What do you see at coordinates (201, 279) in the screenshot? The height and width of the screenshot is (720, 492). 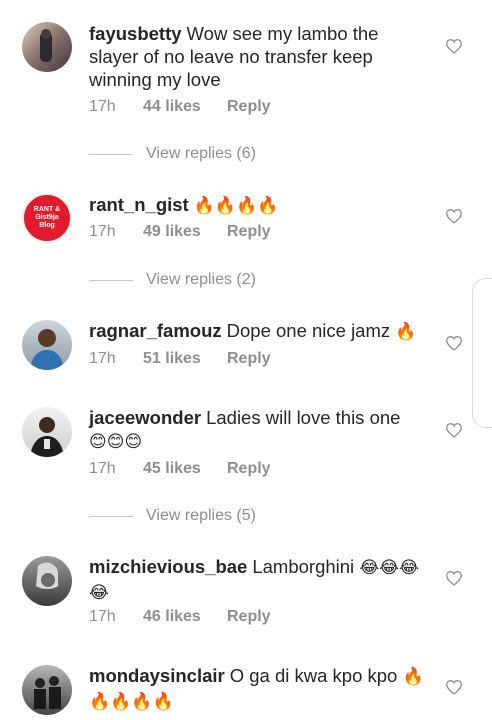 I see `view-replies-label: View replies (2)` at bounding box center [201, 279].